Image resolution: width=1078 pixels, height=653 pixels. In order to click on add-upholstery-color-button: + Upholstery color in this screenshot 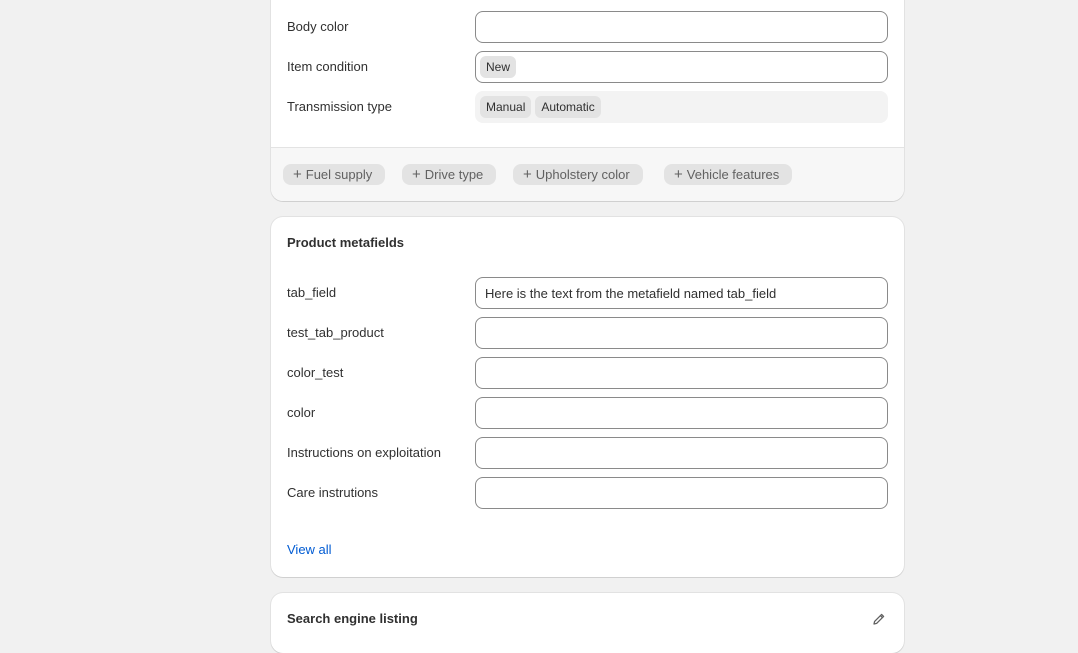, I will do `click(578, 174)`.